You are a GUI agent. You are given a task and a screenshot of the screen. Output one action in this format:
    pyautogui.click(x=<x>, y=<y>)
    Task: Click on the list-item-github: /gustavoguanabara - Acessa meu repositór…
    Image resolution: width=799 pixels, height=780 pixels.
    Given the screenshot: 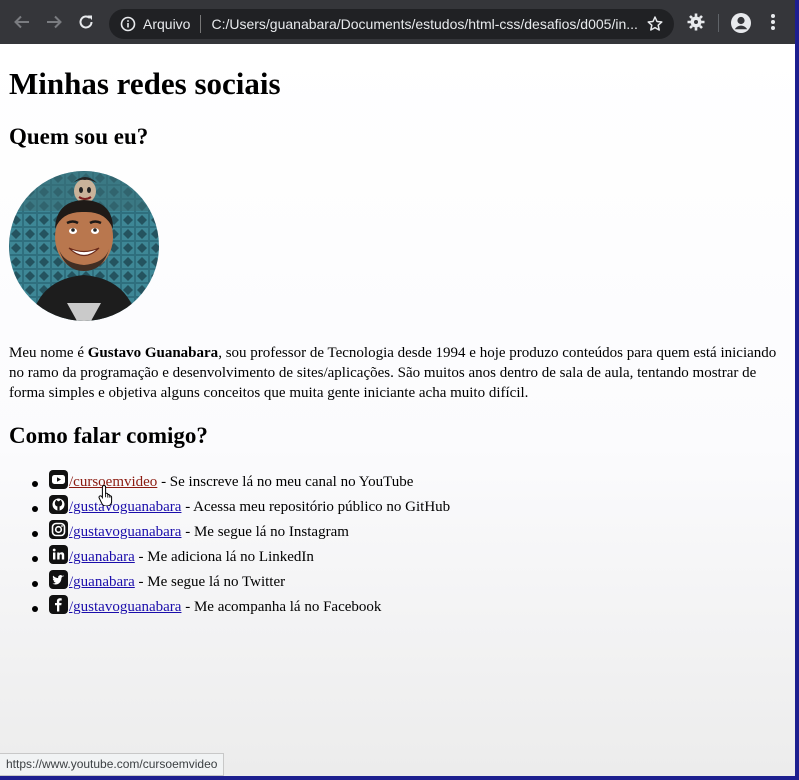 What is the action you would take?
    pyautogui.click(x=225, y=507)
    